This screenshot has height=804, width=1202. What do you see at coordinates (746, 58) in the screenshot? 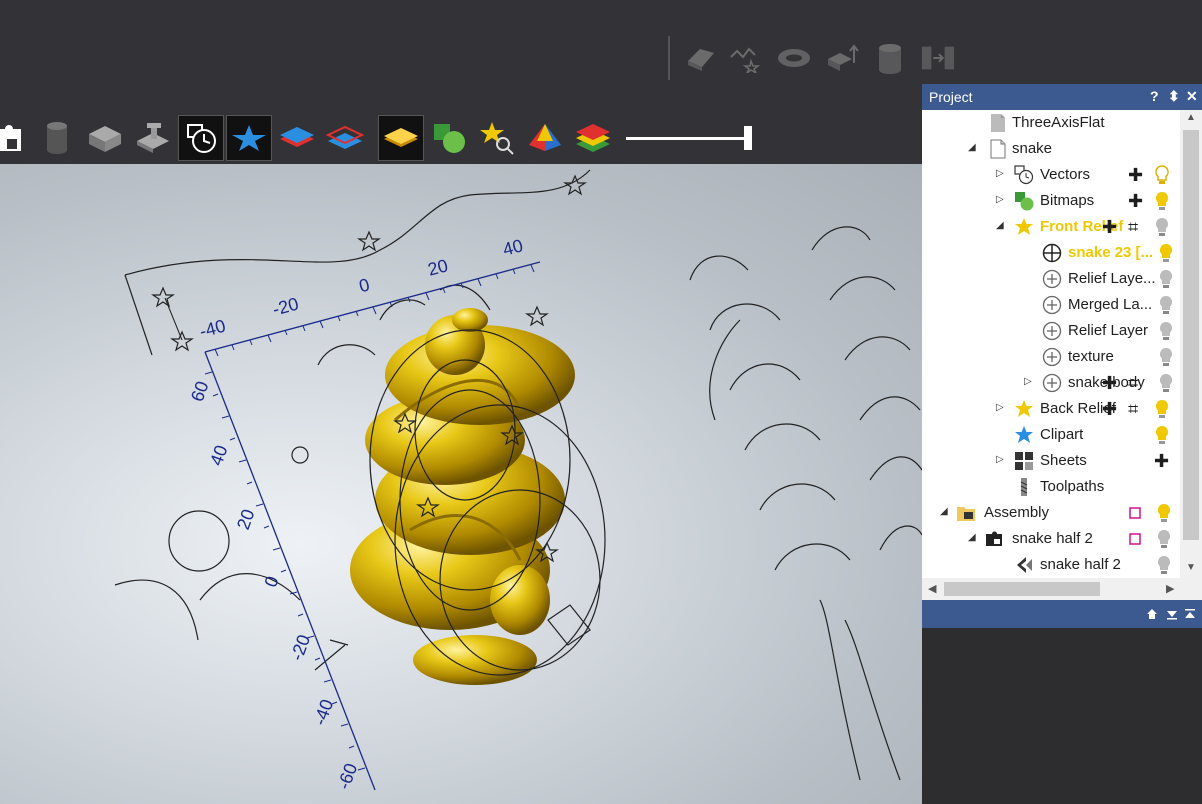
I see `weave-icon` at bounding box center [746, 58].